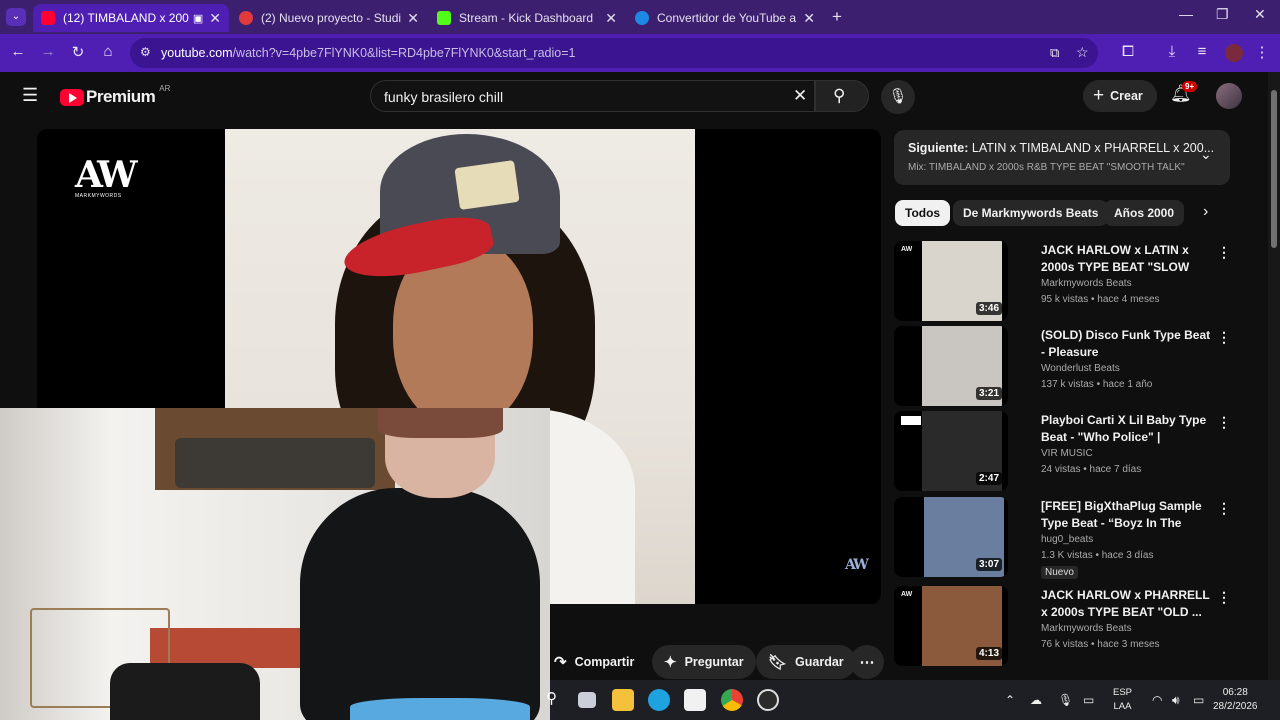 The image size is (1280, 720). I want to click on chips-next-chevron-icon: ›, so click(1205, 212).